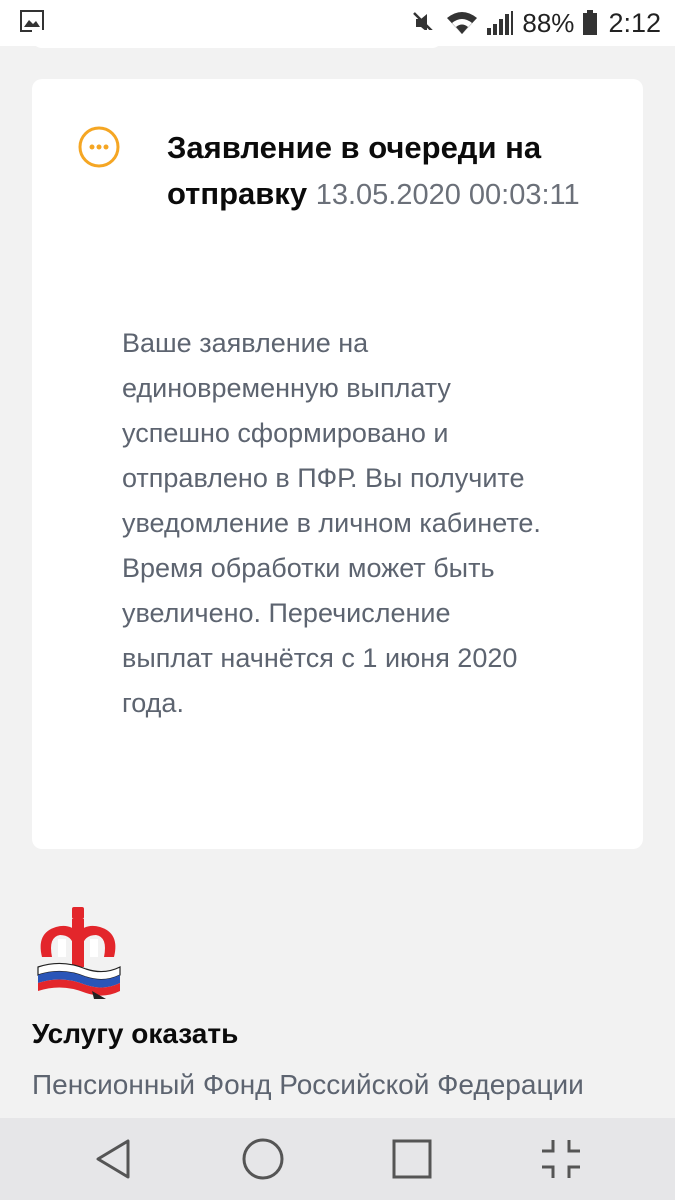 Image resolution: width=675 pixels, height=1200 pixels. I want to click on provider-name: Пенсионный Фонд Российской Федерации, so click(308, 1084).